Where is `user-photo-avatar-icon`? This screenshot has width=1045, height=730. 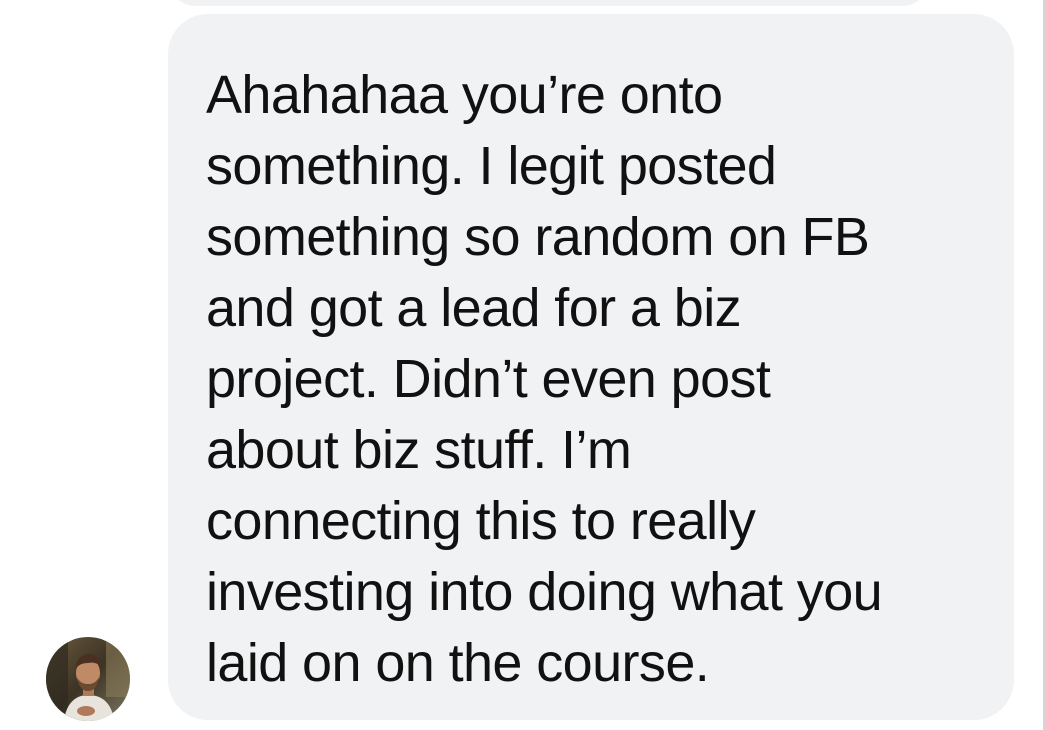
user-photo-avatar-icon is located at coordinates (88, 679).